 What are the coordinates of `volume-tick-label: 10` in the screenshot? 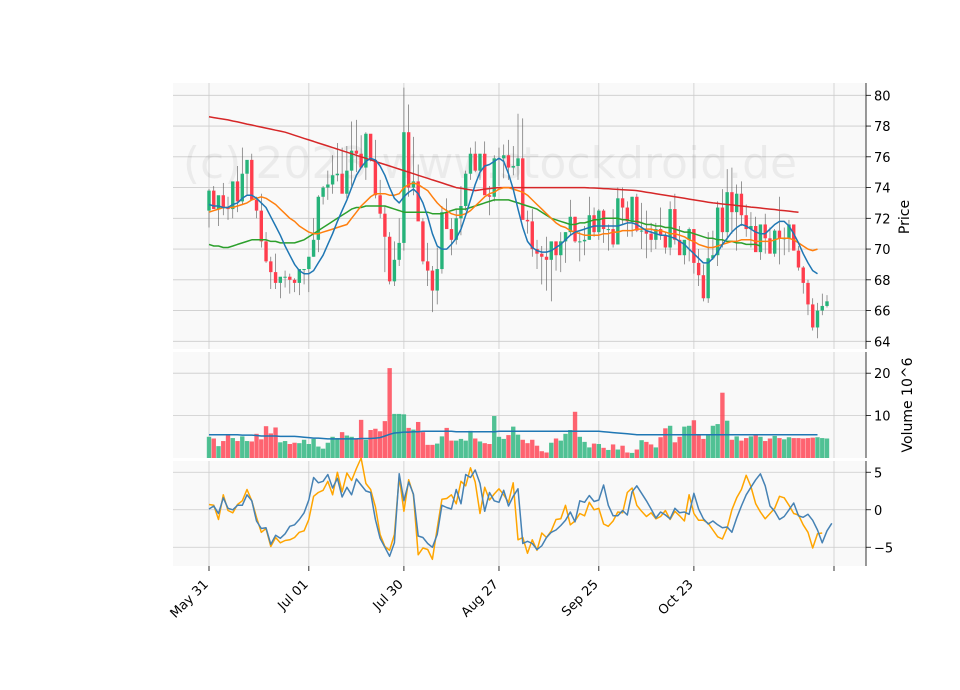 It's located at (882, 417).